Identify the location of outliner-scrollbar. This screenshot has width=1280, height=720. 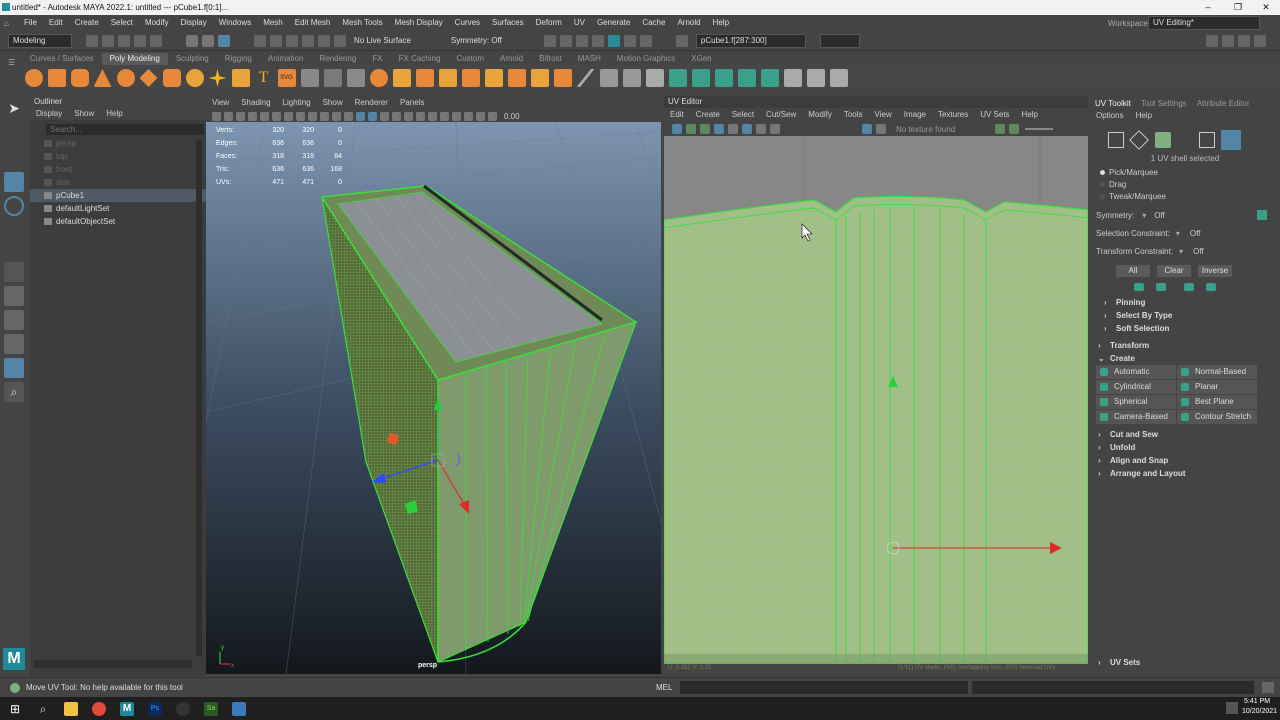
(113, 664).